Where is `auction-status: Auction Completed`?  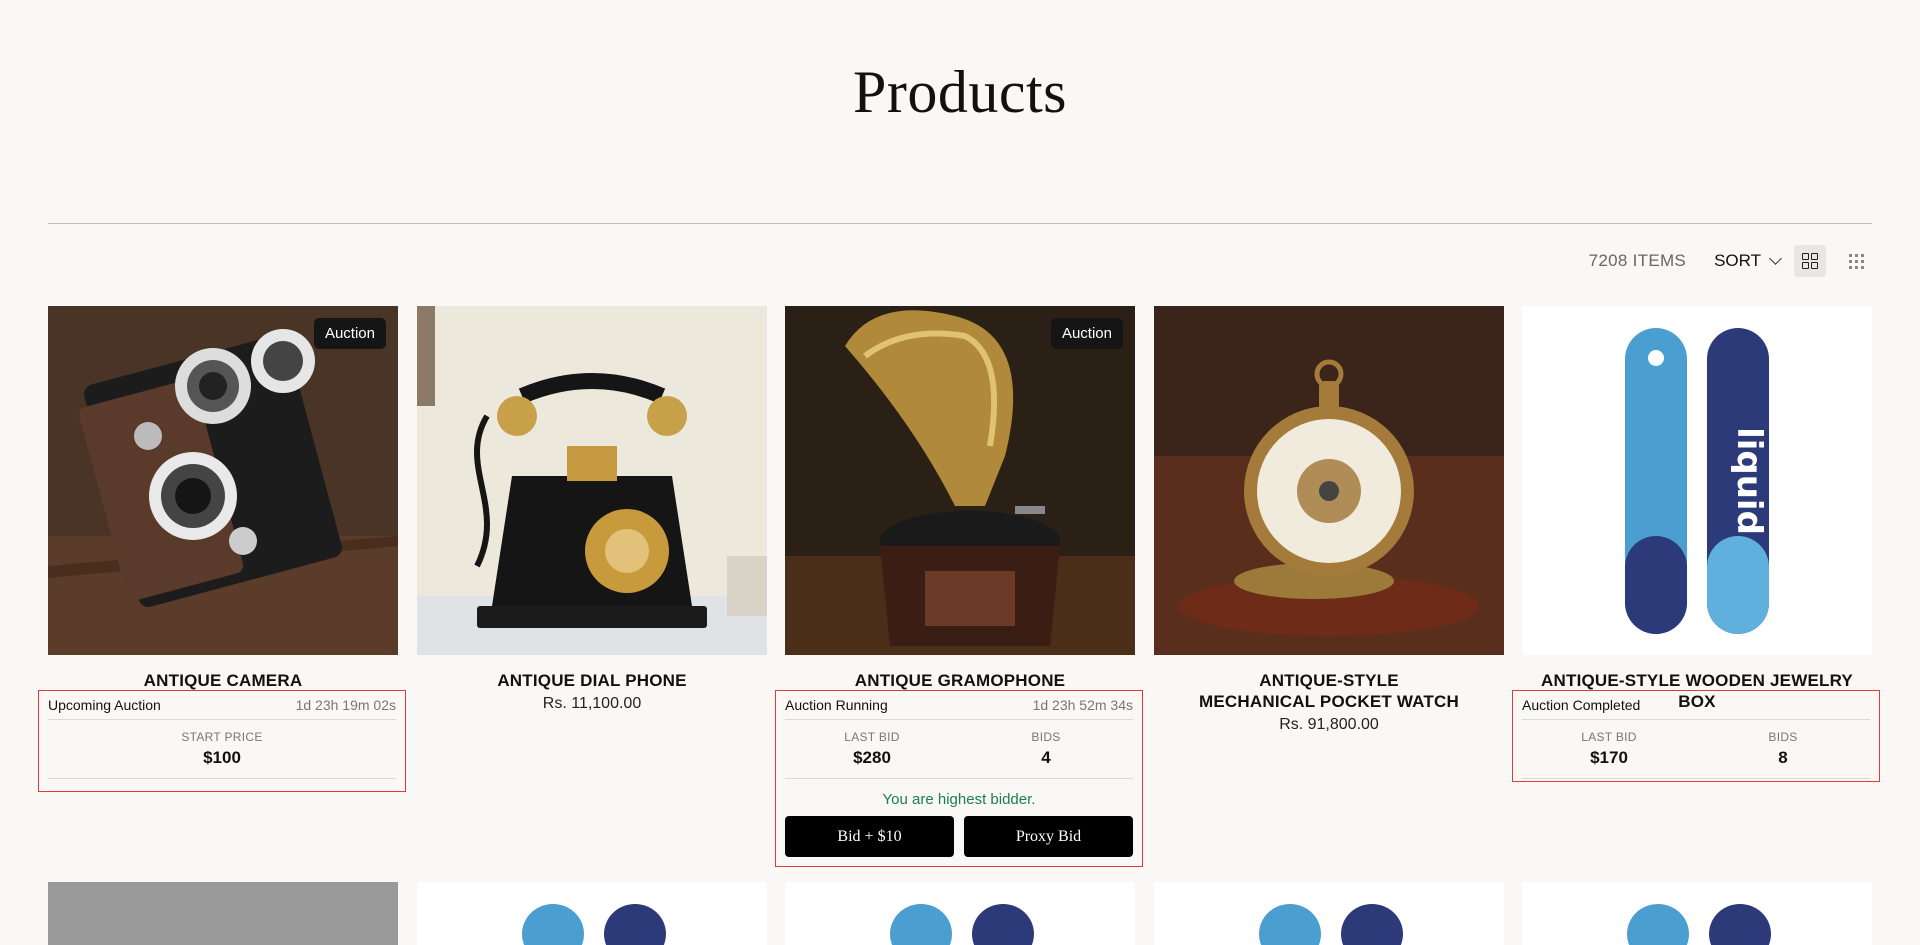 auction-status: Auction Completed is located at coordinates (1581, 705).